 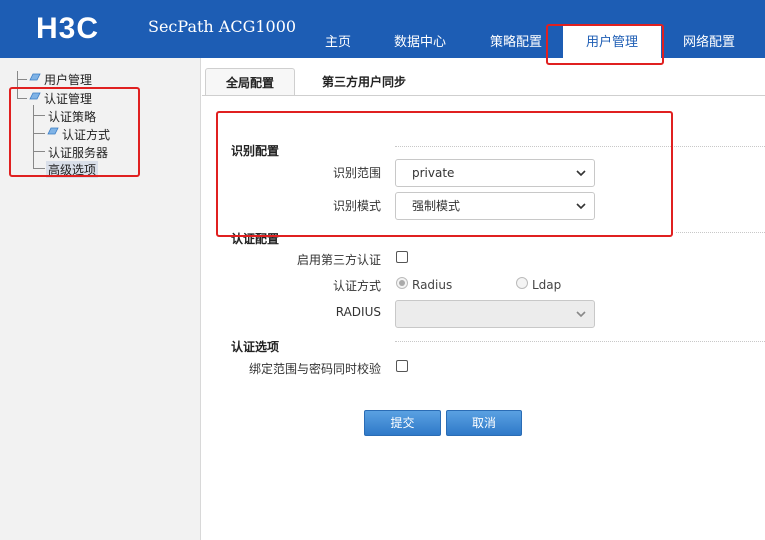 I want to click on nav-data-center: 数据中心, so click(x=420, y=42).